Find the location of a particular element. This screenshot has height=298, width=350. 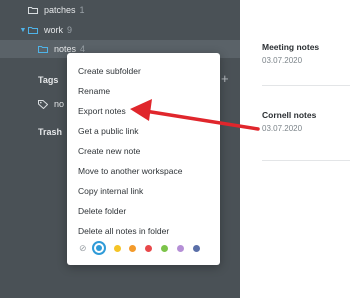

tag-label: no is located at coordinates (59, 104).